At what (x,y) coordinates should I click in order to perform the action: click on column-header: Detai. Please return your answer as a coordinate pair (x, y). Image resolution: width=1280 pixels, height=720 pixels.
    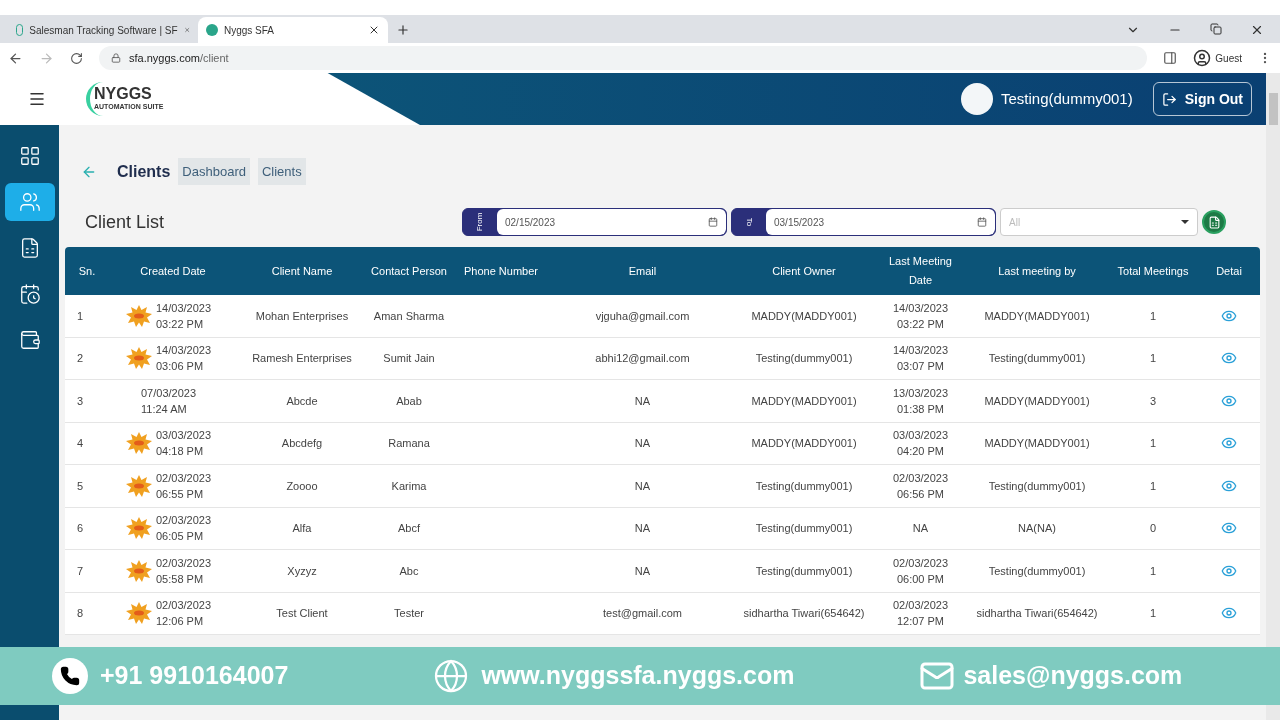
    Looking at the image, I should click on (1229, 271).